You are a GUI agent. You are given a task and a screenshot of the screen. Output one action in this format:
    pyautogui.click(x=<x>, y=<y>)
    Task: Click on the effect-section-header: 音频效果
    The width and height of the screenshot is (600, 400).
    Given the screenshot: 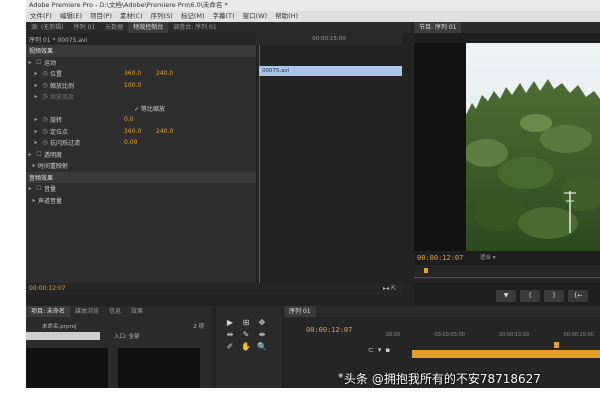 What is the action you would take?
    pyautogui.click(x=156, y=177)
    